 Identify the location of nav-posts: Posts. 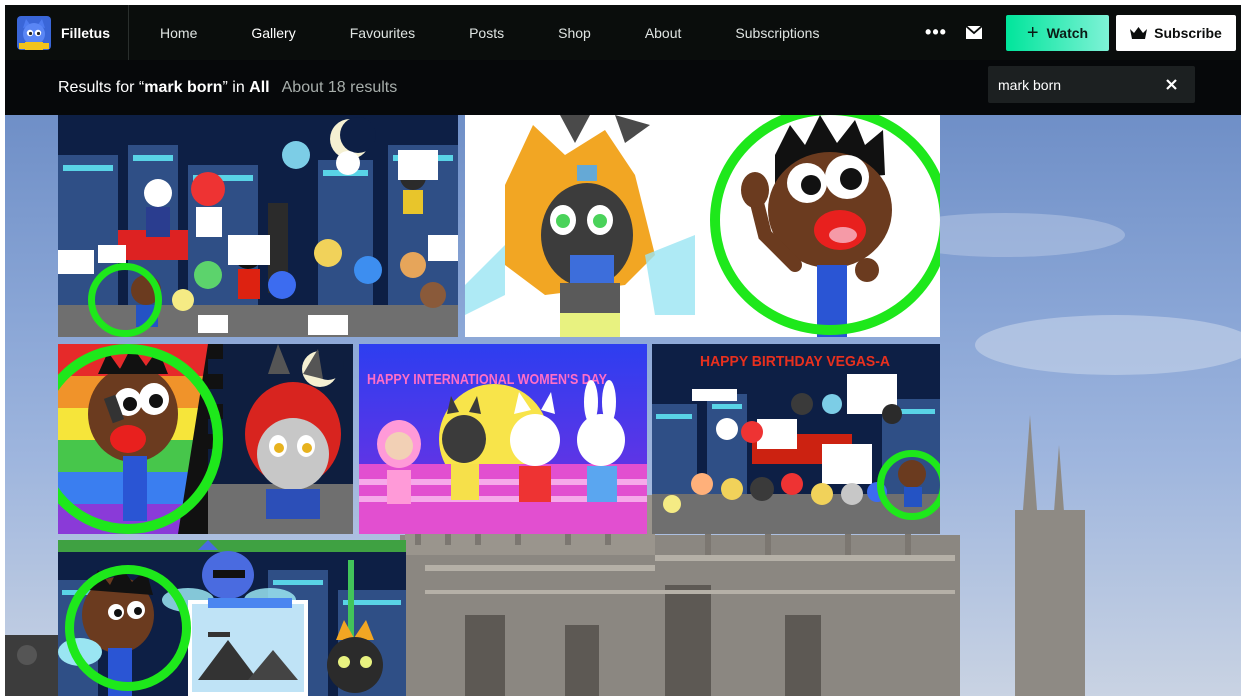
(486, 32).